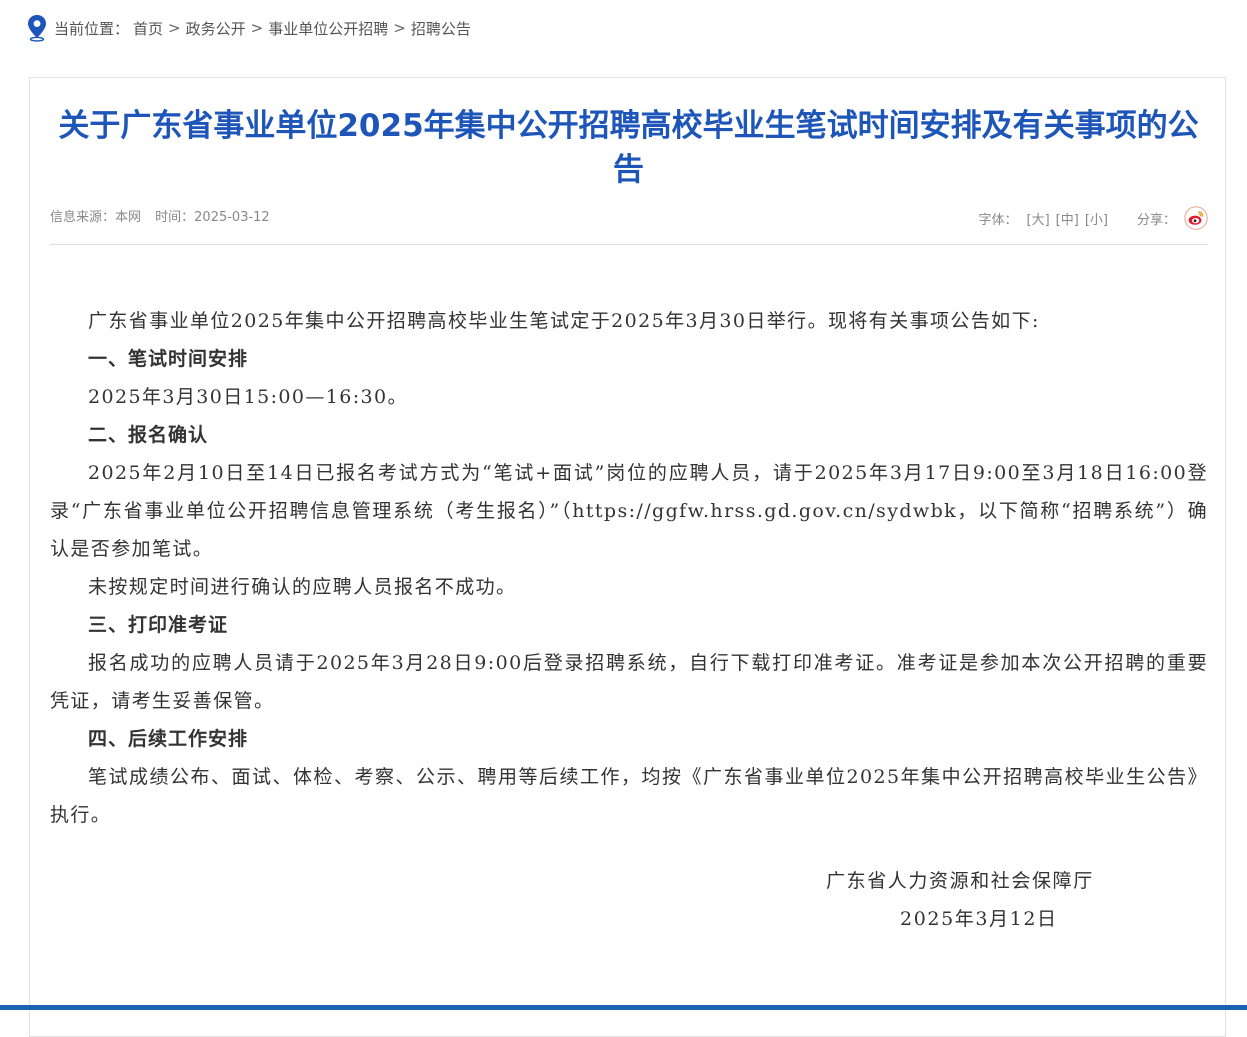 This screenshot has height=1037, width=1247. Describe the element at coordinates (216, 28) in the screenshot. I see `breadcrumb-gov-affairs: 政务公开` at that location.